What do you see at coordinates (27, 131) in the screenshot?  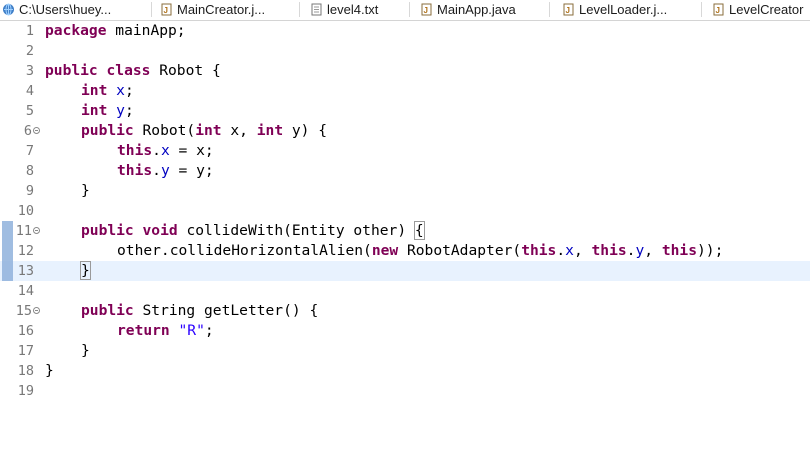 I see `line-number: 6` at bounding box center [27, 131].